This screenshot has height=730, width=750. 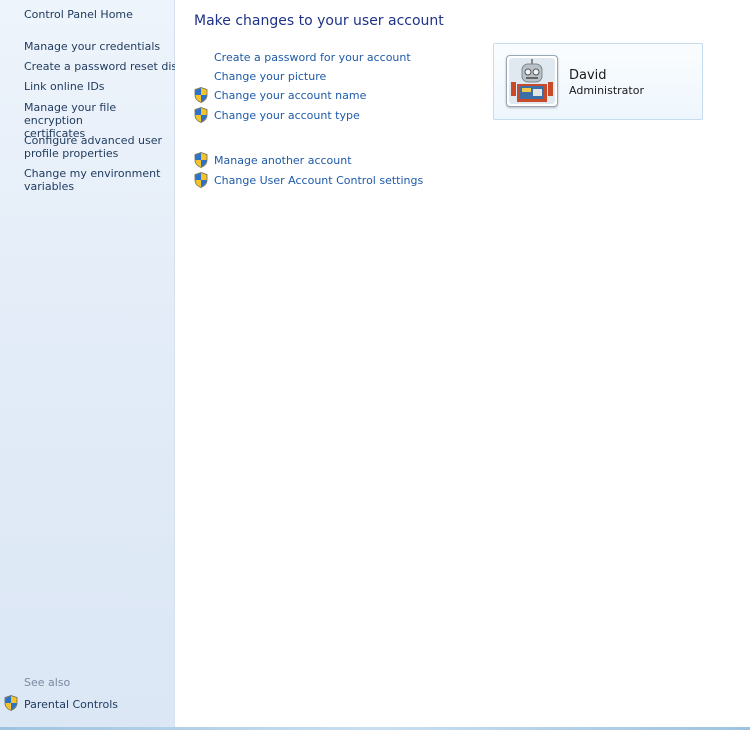 I want to click on task-label: Create a password for your account, so click(x=312, y=57).